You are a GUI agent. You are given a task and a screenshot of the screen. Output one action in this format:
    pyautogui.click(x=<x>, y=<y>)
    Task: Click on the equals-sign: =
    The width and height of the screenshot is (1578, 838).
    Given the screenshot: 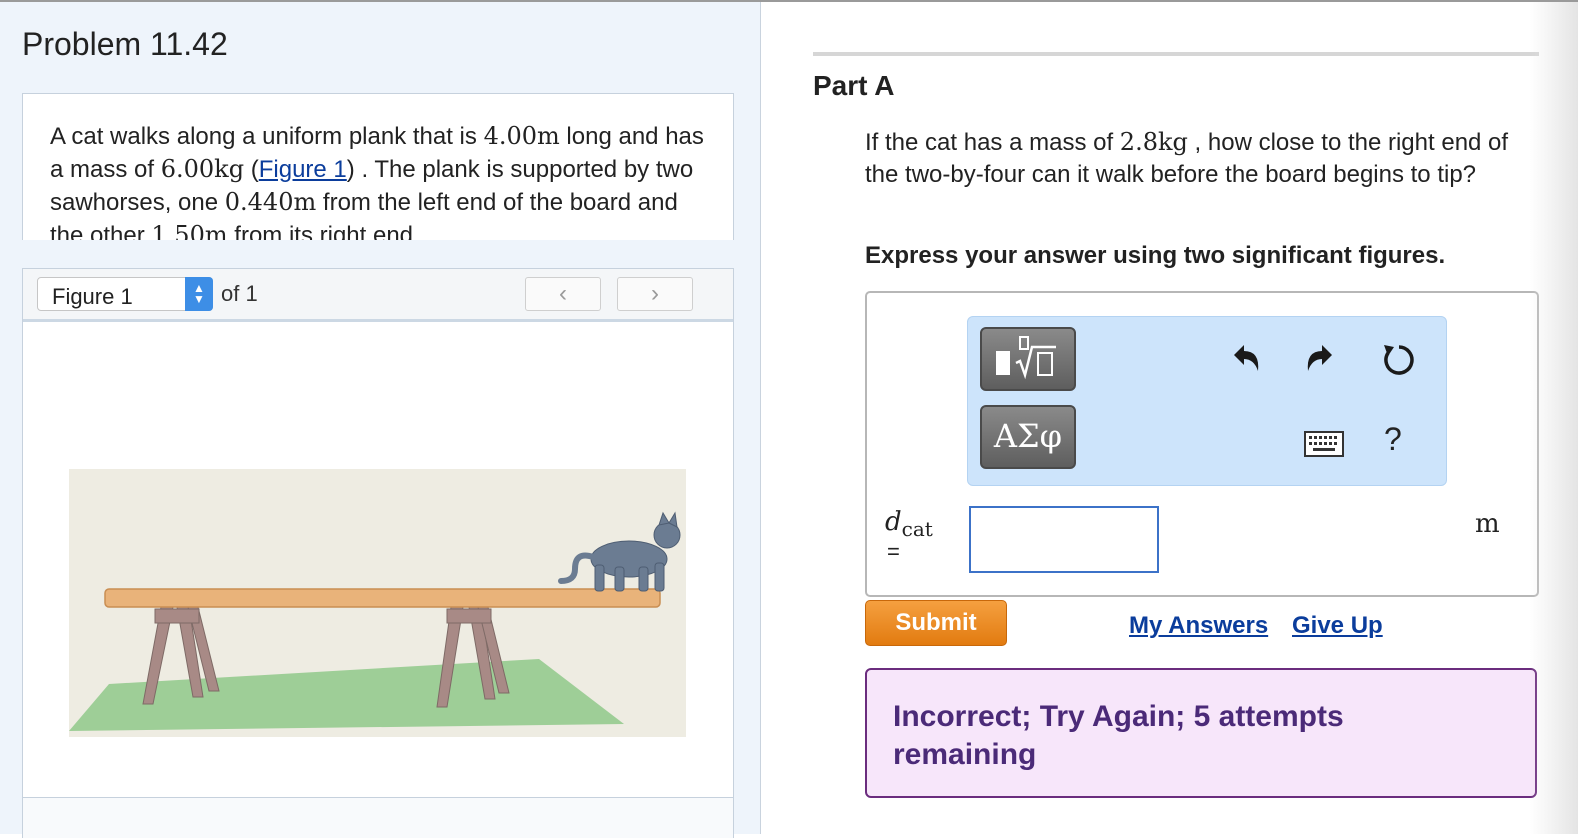 What is the action you would take?
    pyautogui.click(x=893, y=551)
    